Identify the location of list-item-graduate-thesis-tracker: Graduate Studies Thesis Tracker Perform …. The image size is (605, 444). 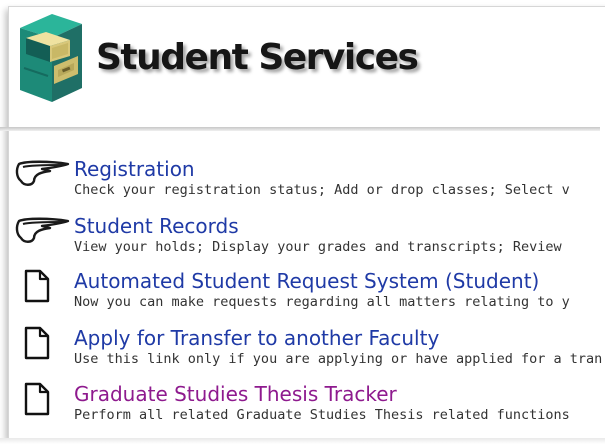
(308, 408).